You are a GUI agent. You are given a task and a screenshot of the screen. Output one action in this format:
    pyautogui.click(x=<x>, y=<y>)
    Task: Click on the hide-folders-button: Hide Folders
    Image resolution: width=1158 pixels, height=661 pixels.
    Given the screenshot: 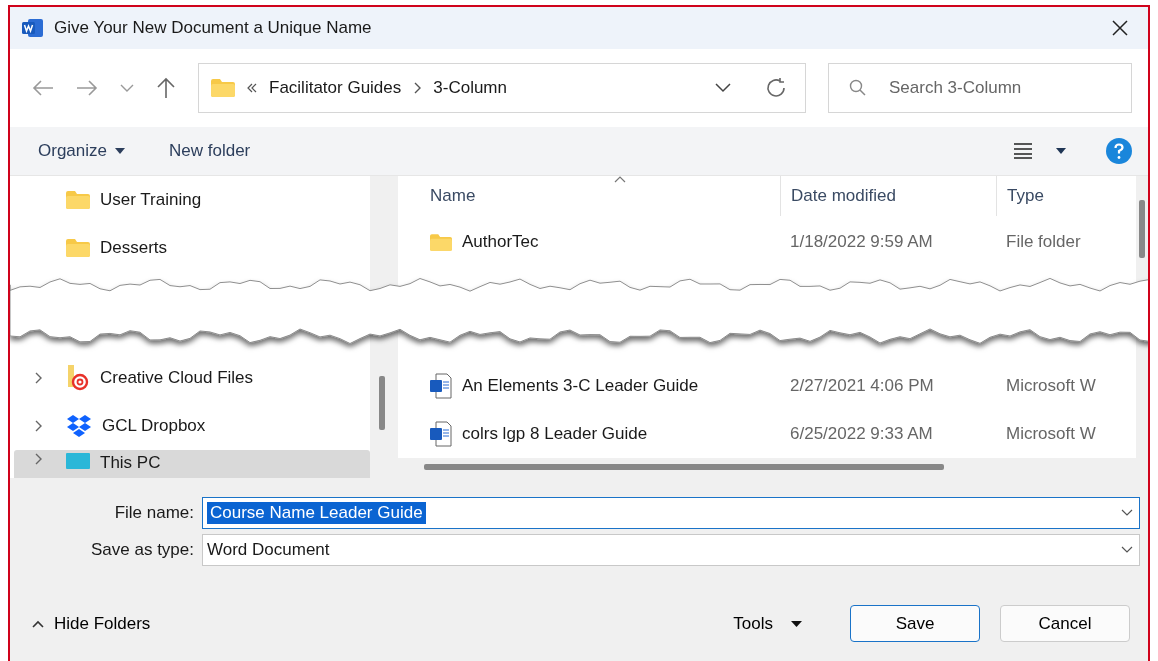 What is the action you would take?
    pyautogui.click(x=91, y=623)
    